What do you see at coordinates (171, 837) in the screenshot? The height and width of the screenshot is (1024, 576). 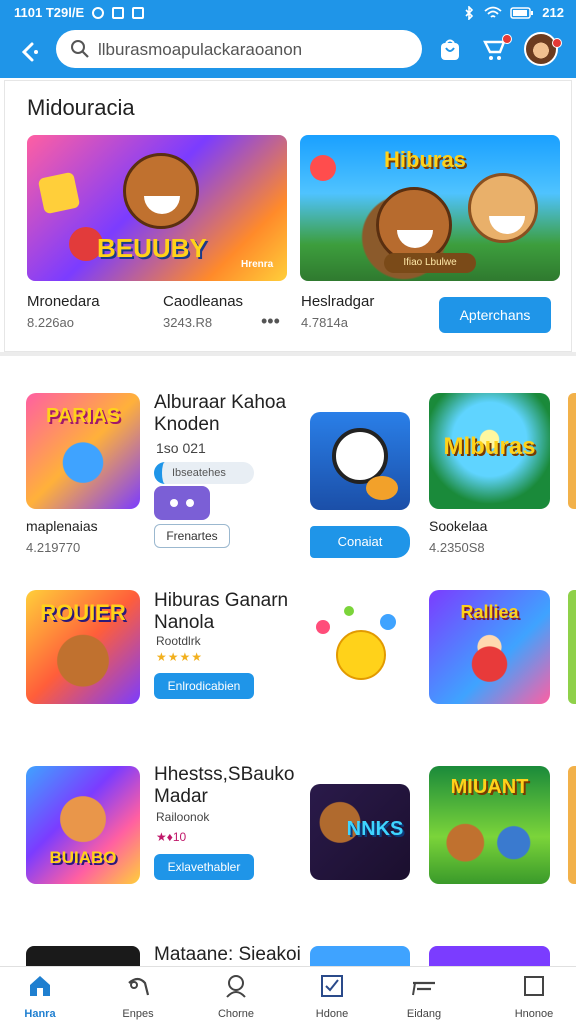 I see `rating-icon: ★♦10` at bounding box center [171, 837].